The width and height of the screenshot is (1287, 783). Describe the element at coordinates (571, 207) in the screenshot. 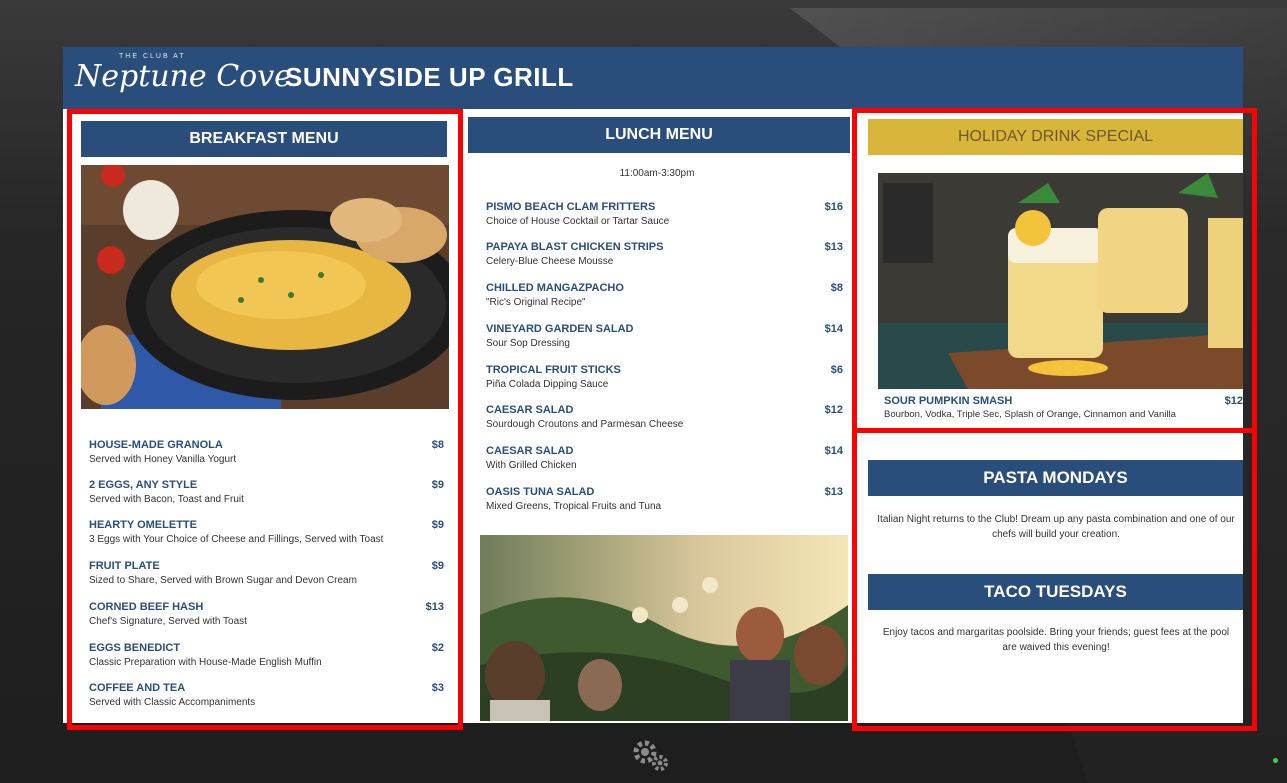

I see `item-name: PISMO BEACH CLAM FRITTERS` at that location.